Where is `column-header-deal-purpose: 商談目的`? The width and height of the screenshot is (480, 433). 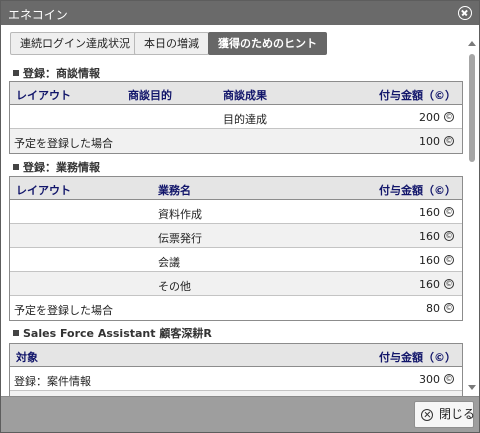
column-header-deal-purpose: 商談目的 is located at coordinates (150, 95).